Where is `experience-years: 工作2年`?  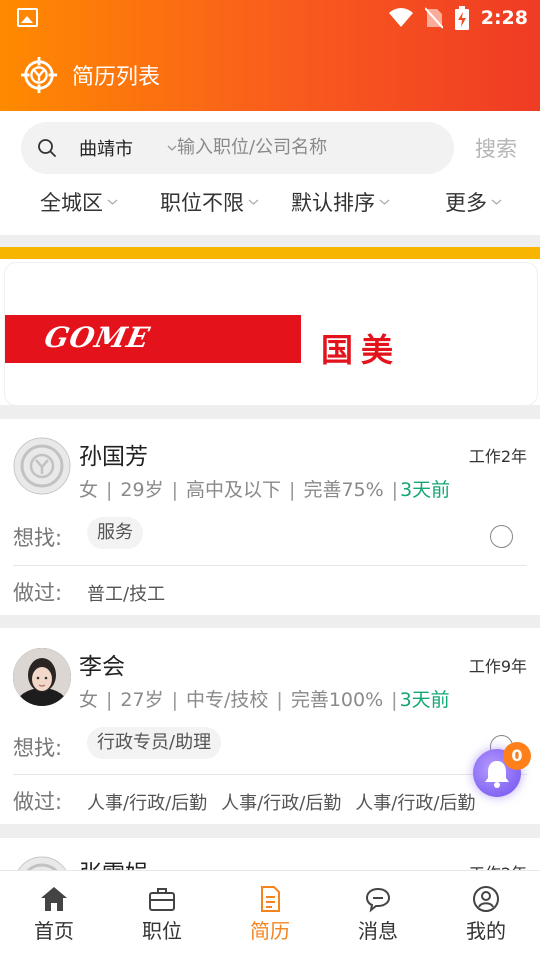
experience-years: 工作2年 is located at coordinates (497, 456).